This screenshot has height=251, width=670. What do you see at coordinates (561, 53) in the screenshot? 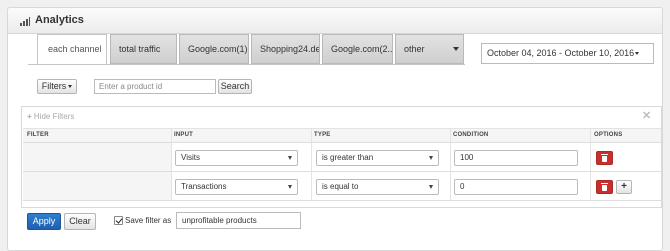
I see `date-range-text: October 04, 2016 - October 10, 2016` at bounding box center [561, 53].